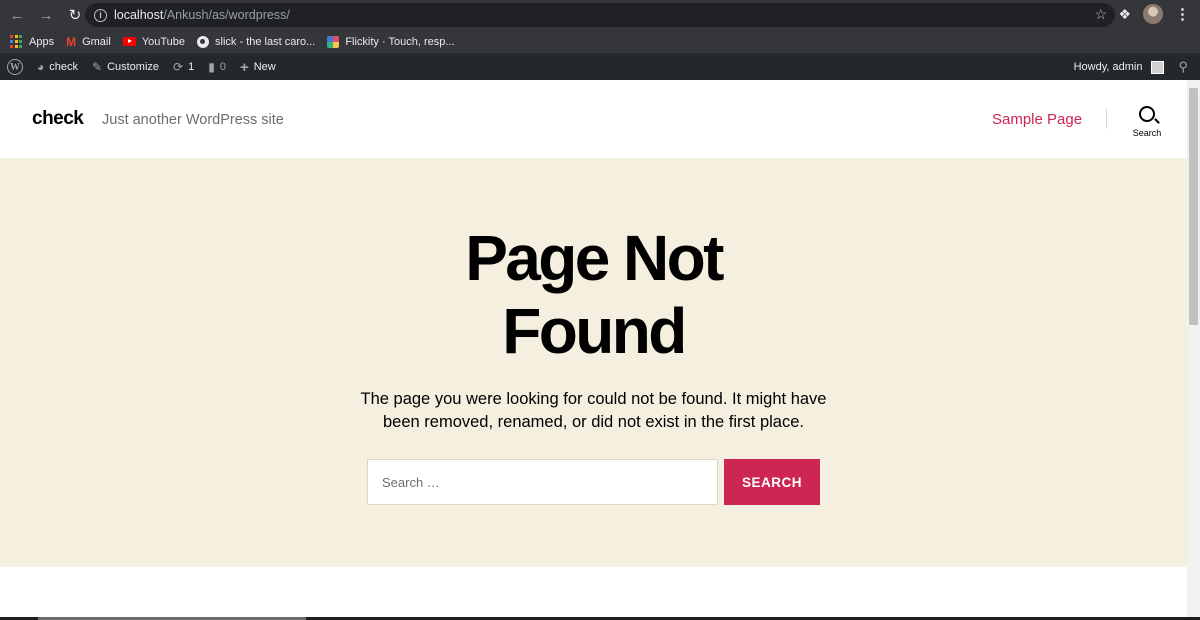 The height and width of the screenshot is (620, 1200). What do you see at coordinates (1108, 67) in the screenshot?
I see `howdy-text: Howdy, admin` at bounding box center [1108, 67].